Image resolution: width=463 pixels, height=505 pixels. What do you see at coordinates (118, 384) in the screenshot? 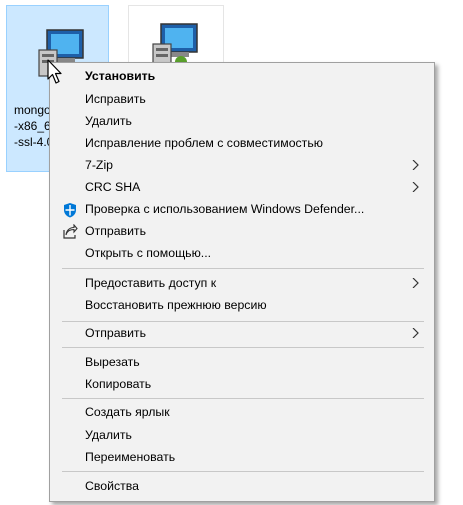
I see `menu-item-label: Копировать` at bounding box center [118, 384].